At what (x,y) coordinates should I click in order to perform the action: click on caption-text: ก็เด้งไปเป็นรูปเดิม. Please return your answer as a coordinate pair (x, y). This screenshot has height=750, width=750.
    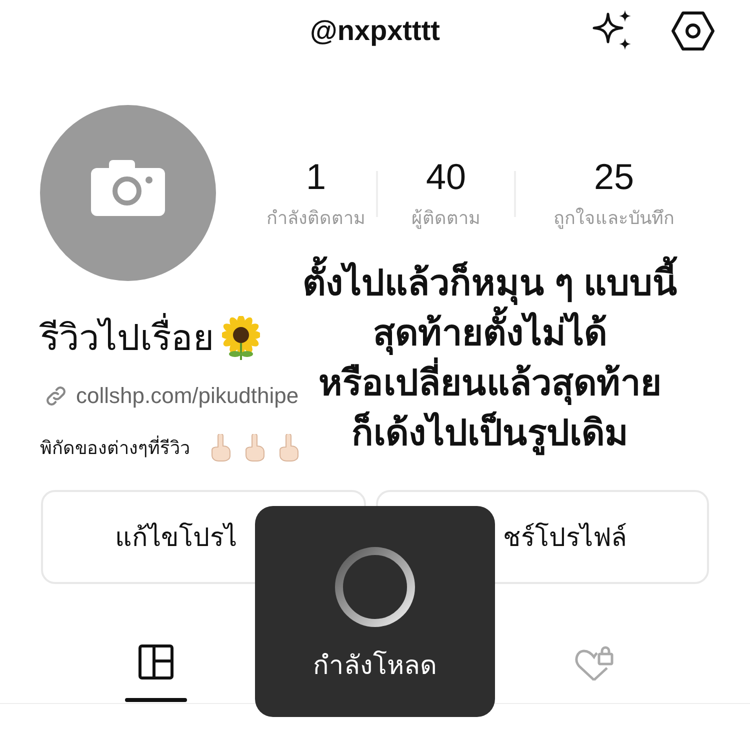
    Looking at the image, I should click on (490, 433).